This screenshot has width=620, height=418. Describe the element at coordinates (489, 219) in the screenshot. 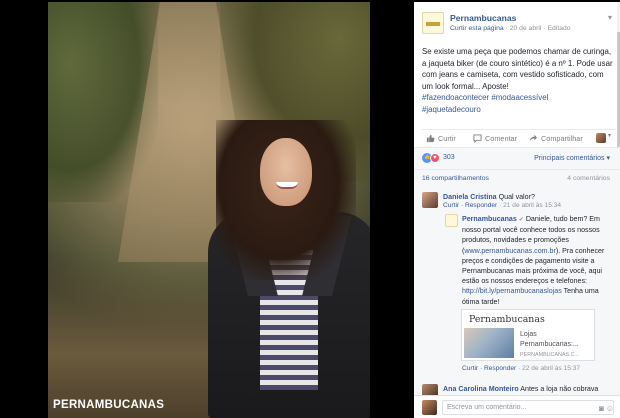

I see `commenter-name: Pernambucanas` at that location.